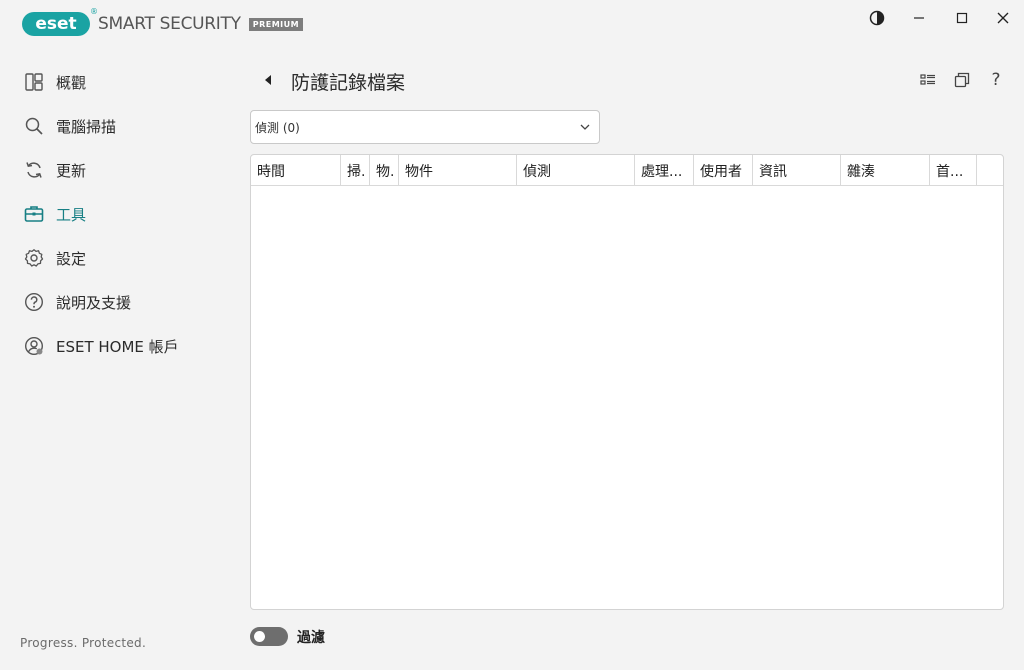 The image size is (1024, 670). Describe the element at coordinates (169, 24) in the screenshot. I see `product-name: SMART SECURITY` at that location.